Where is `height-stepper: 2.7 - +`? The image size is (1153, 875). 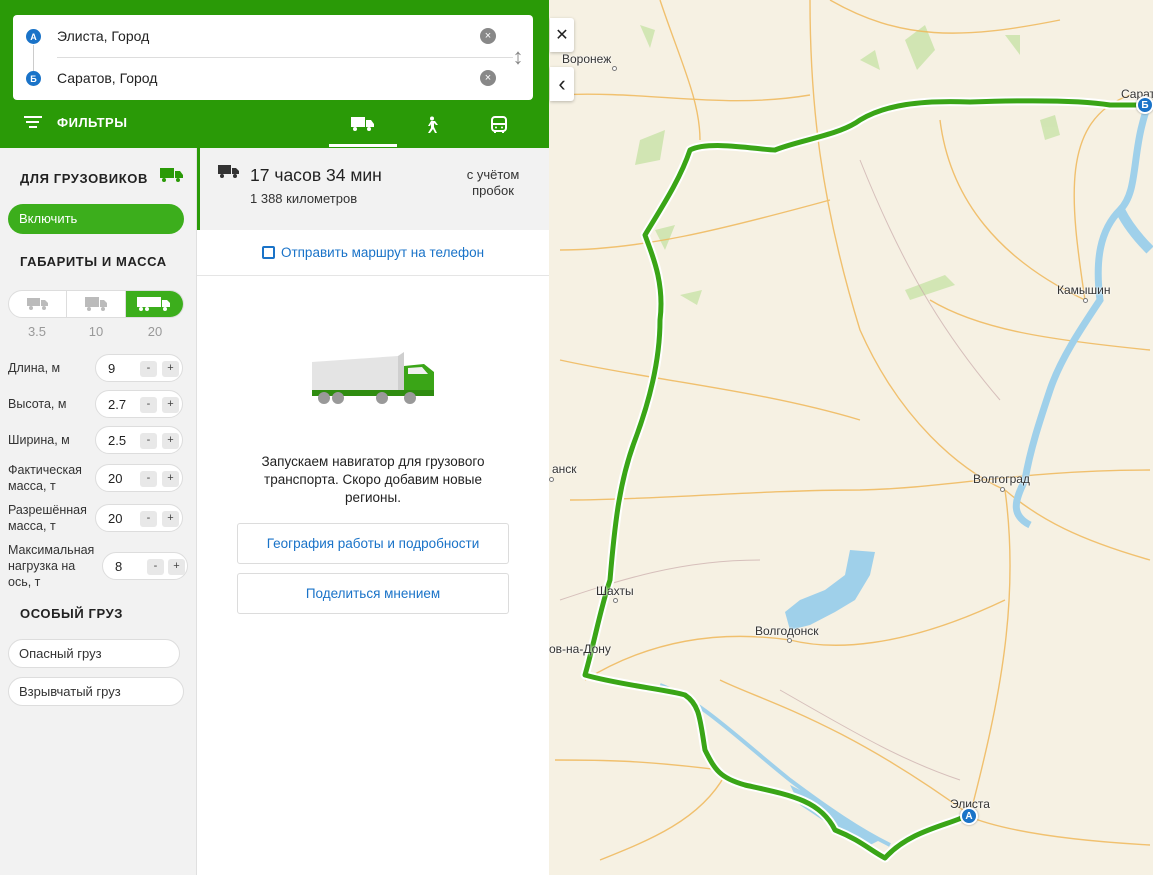 height-stepper: 2.7 - + is located at coordinates (139, 404).